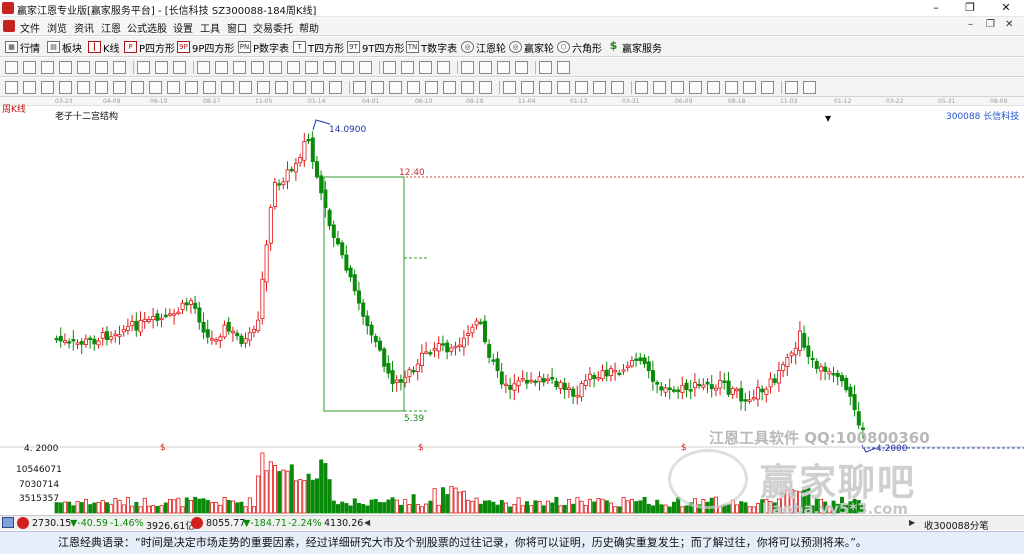 The height and width of the screenshot is (554, 1024). What do you see at coordinates (237, 27) in the screenshot?
I see `menu-window: 窗口` at bounding box center [237, 27].